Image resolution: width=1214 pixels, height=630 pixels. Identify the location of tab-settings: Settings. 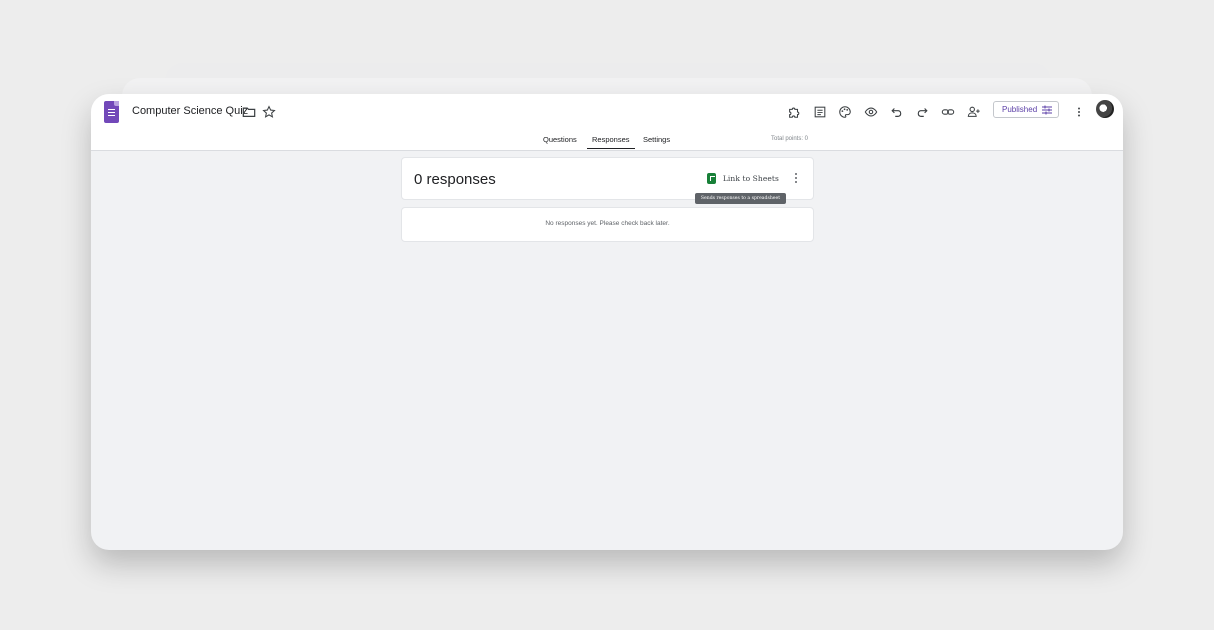
(656, 139).